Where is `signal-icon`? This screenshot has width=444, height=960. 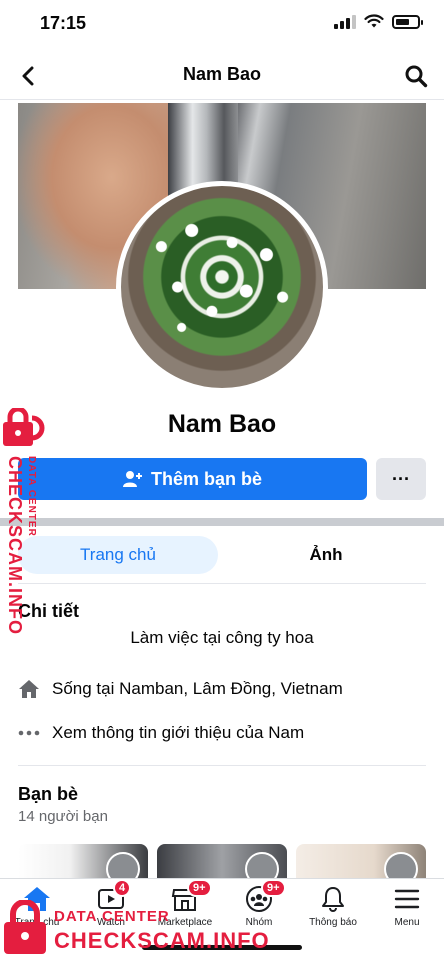
signal-icon is located at coordinates (345, 21).